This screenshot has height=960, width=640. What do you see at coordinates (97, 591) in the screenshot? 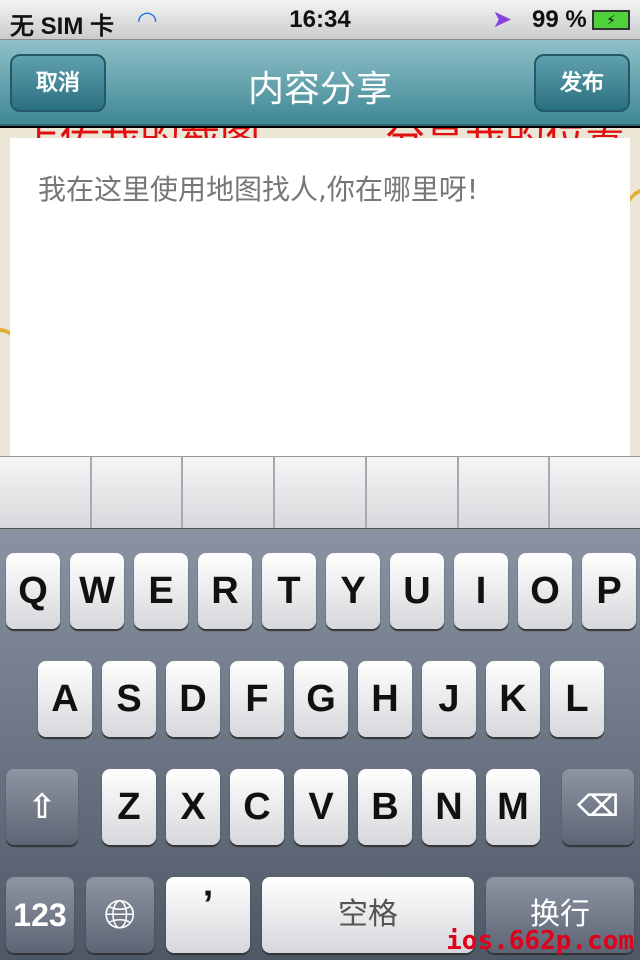
I see `key-w: W` at bounding box center [97, 591].